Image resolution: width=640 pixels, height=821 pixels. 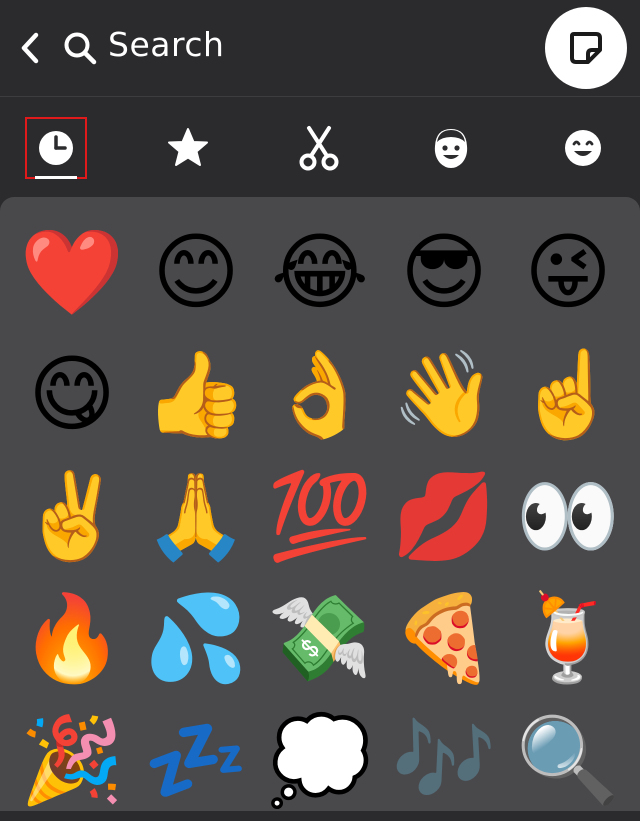 I want to click on smiling-face-emoji: 😊, so click(x=196, y=272).